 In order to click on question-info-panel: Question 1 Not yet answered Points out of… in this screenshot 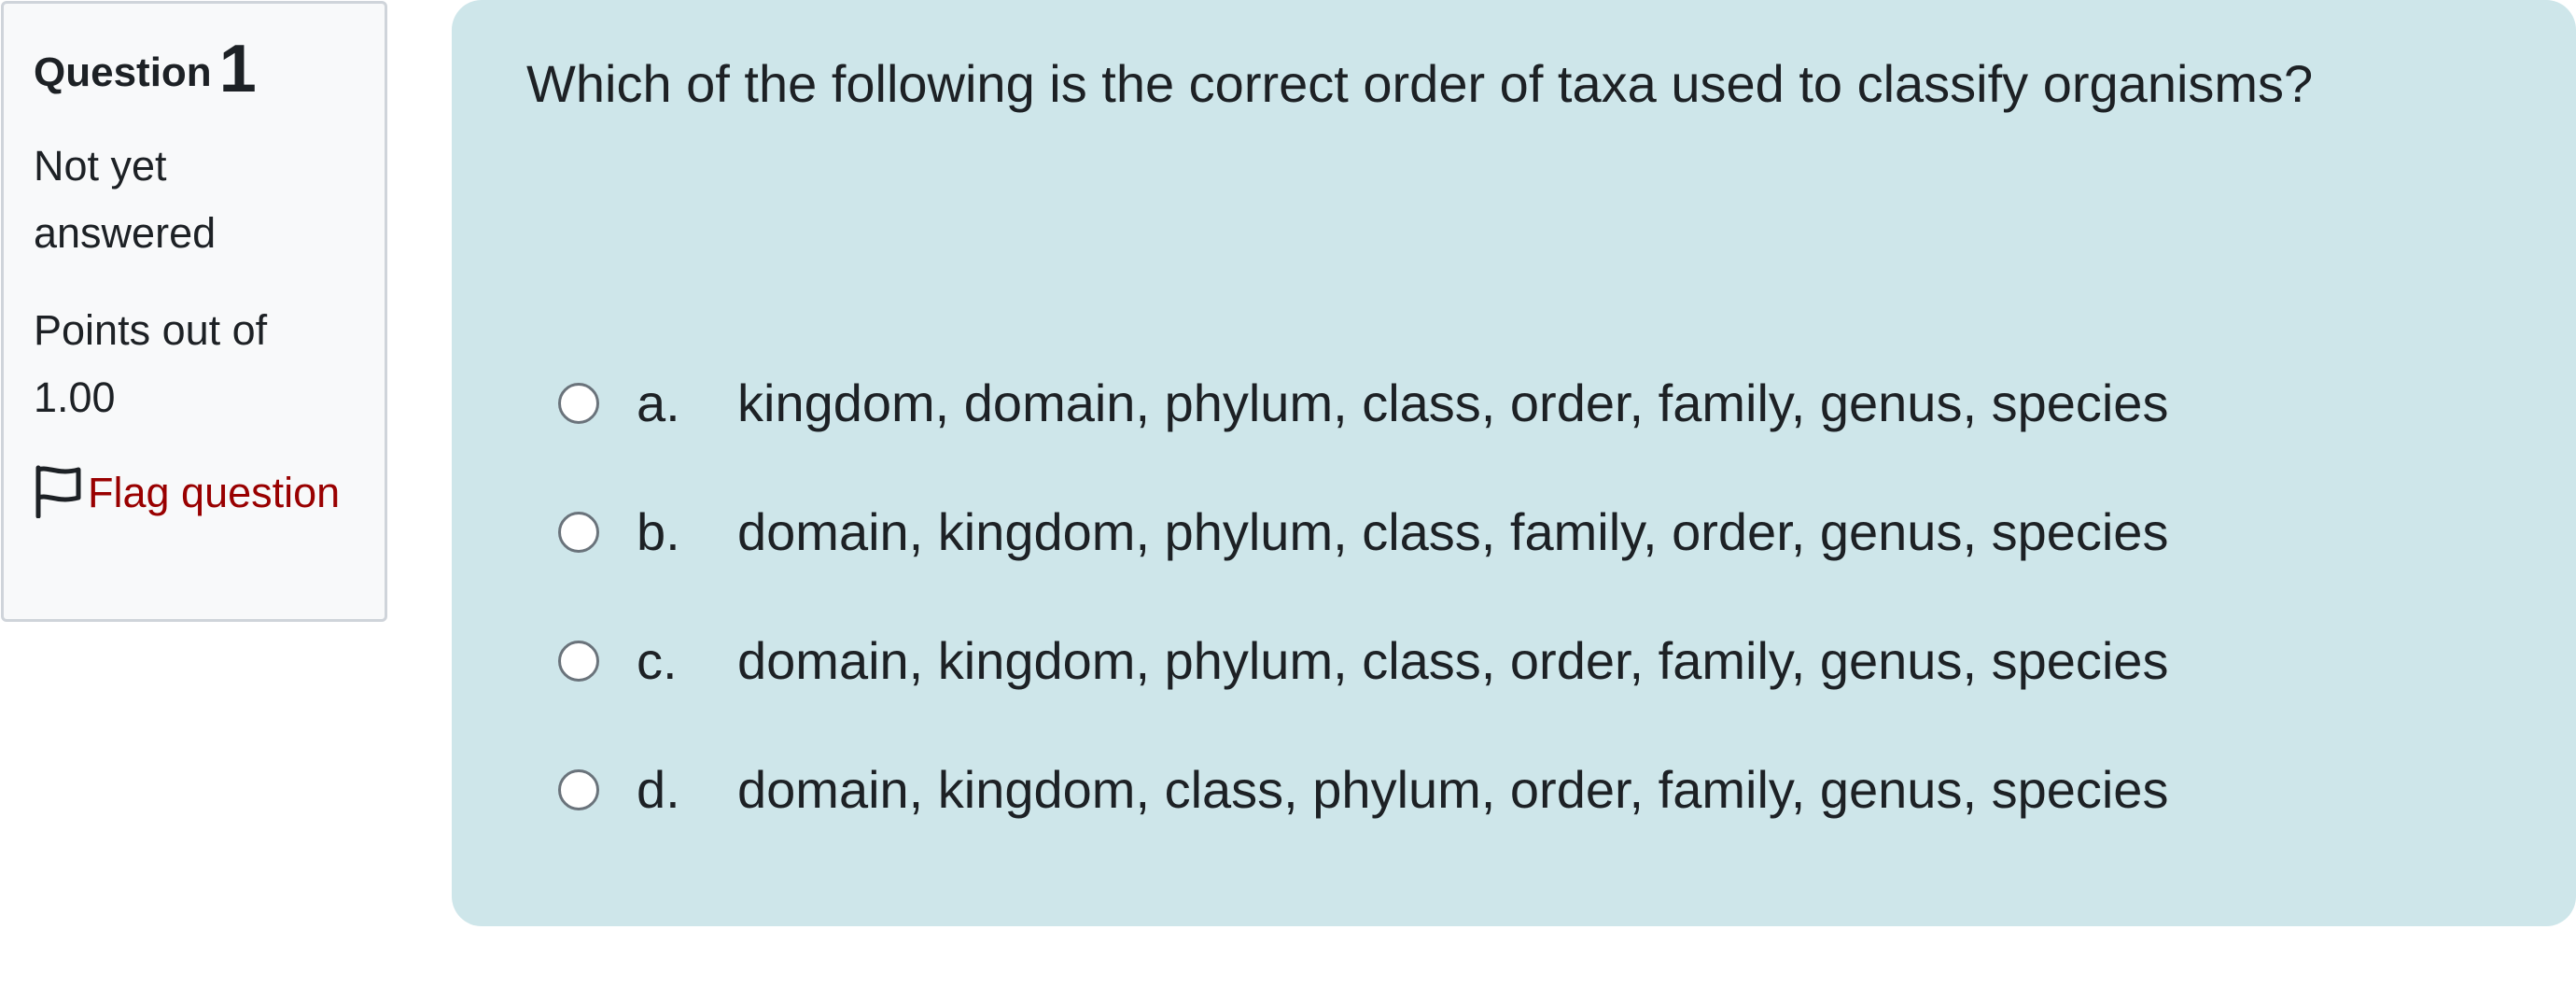, I will do `click(194, 311)`.